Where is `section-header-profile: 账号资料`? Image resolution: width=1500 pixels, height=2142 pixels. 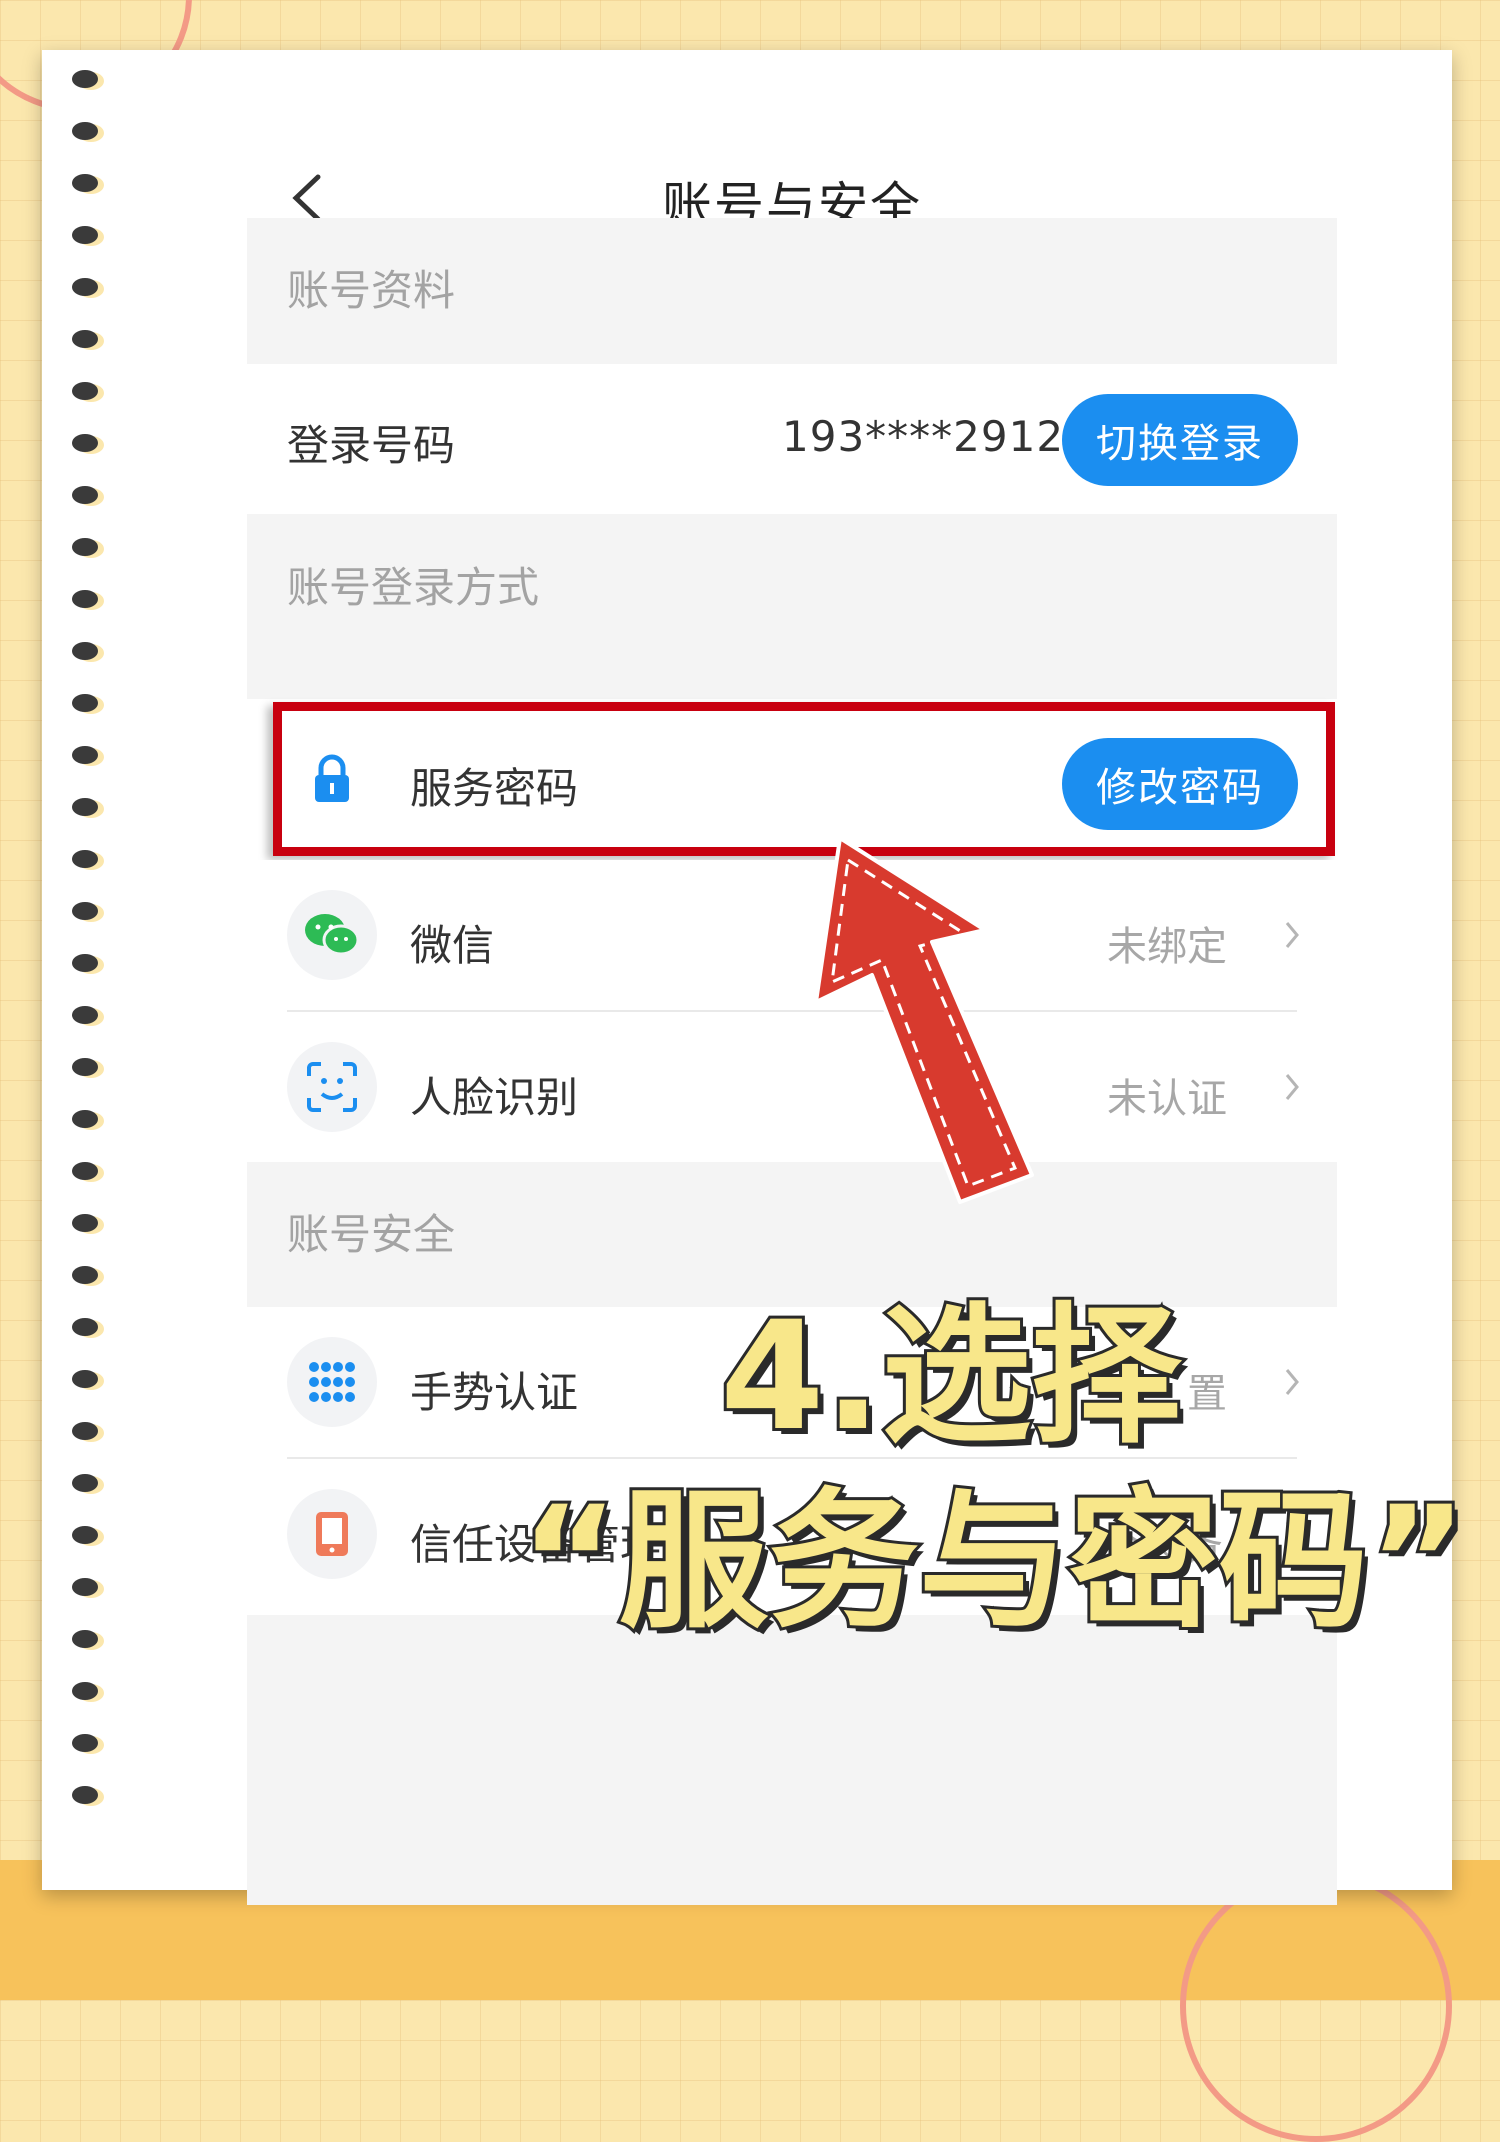
section-header-profile: 账号资料 is located at coordinates (792, 291).